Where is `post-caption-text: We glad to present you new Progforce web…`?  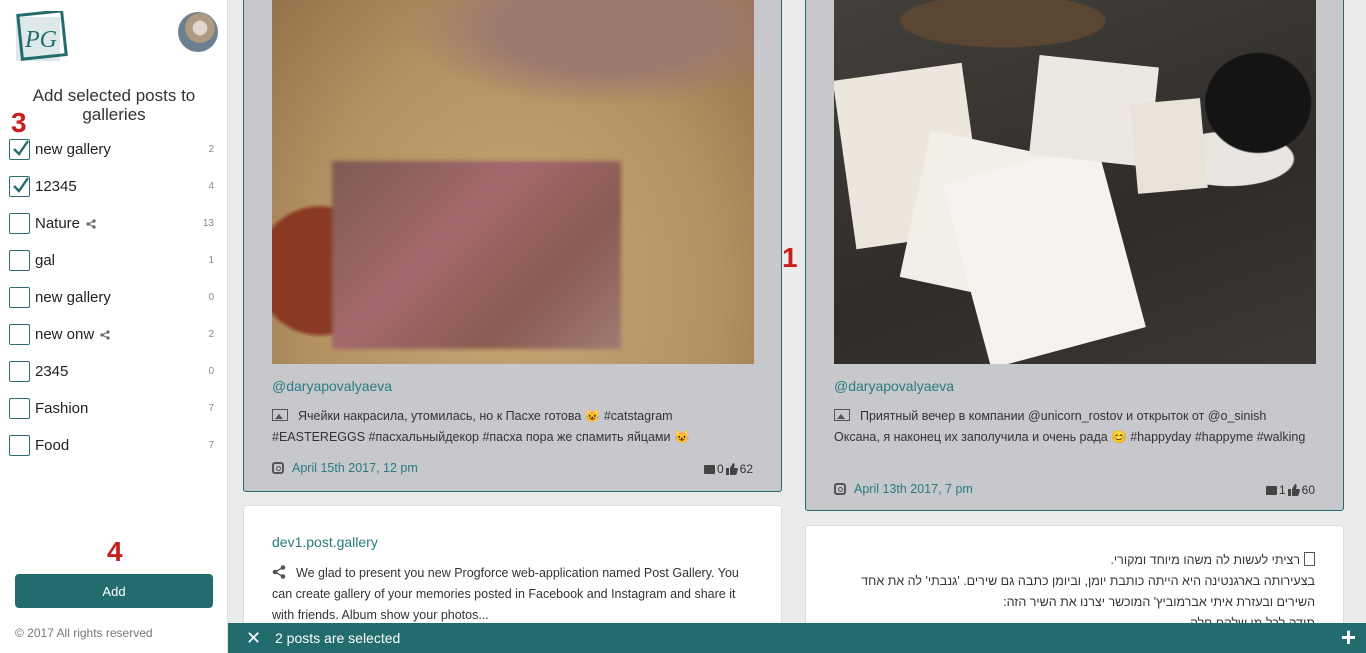
post-caption-text: We glad to present you new Progforce web… is located at coordinates (505, 594).